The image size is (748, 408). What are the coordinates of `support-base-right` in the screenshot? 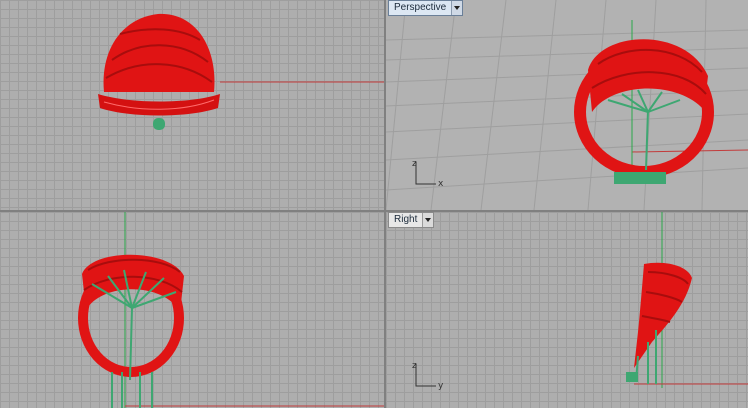 It's located at (632, 377).